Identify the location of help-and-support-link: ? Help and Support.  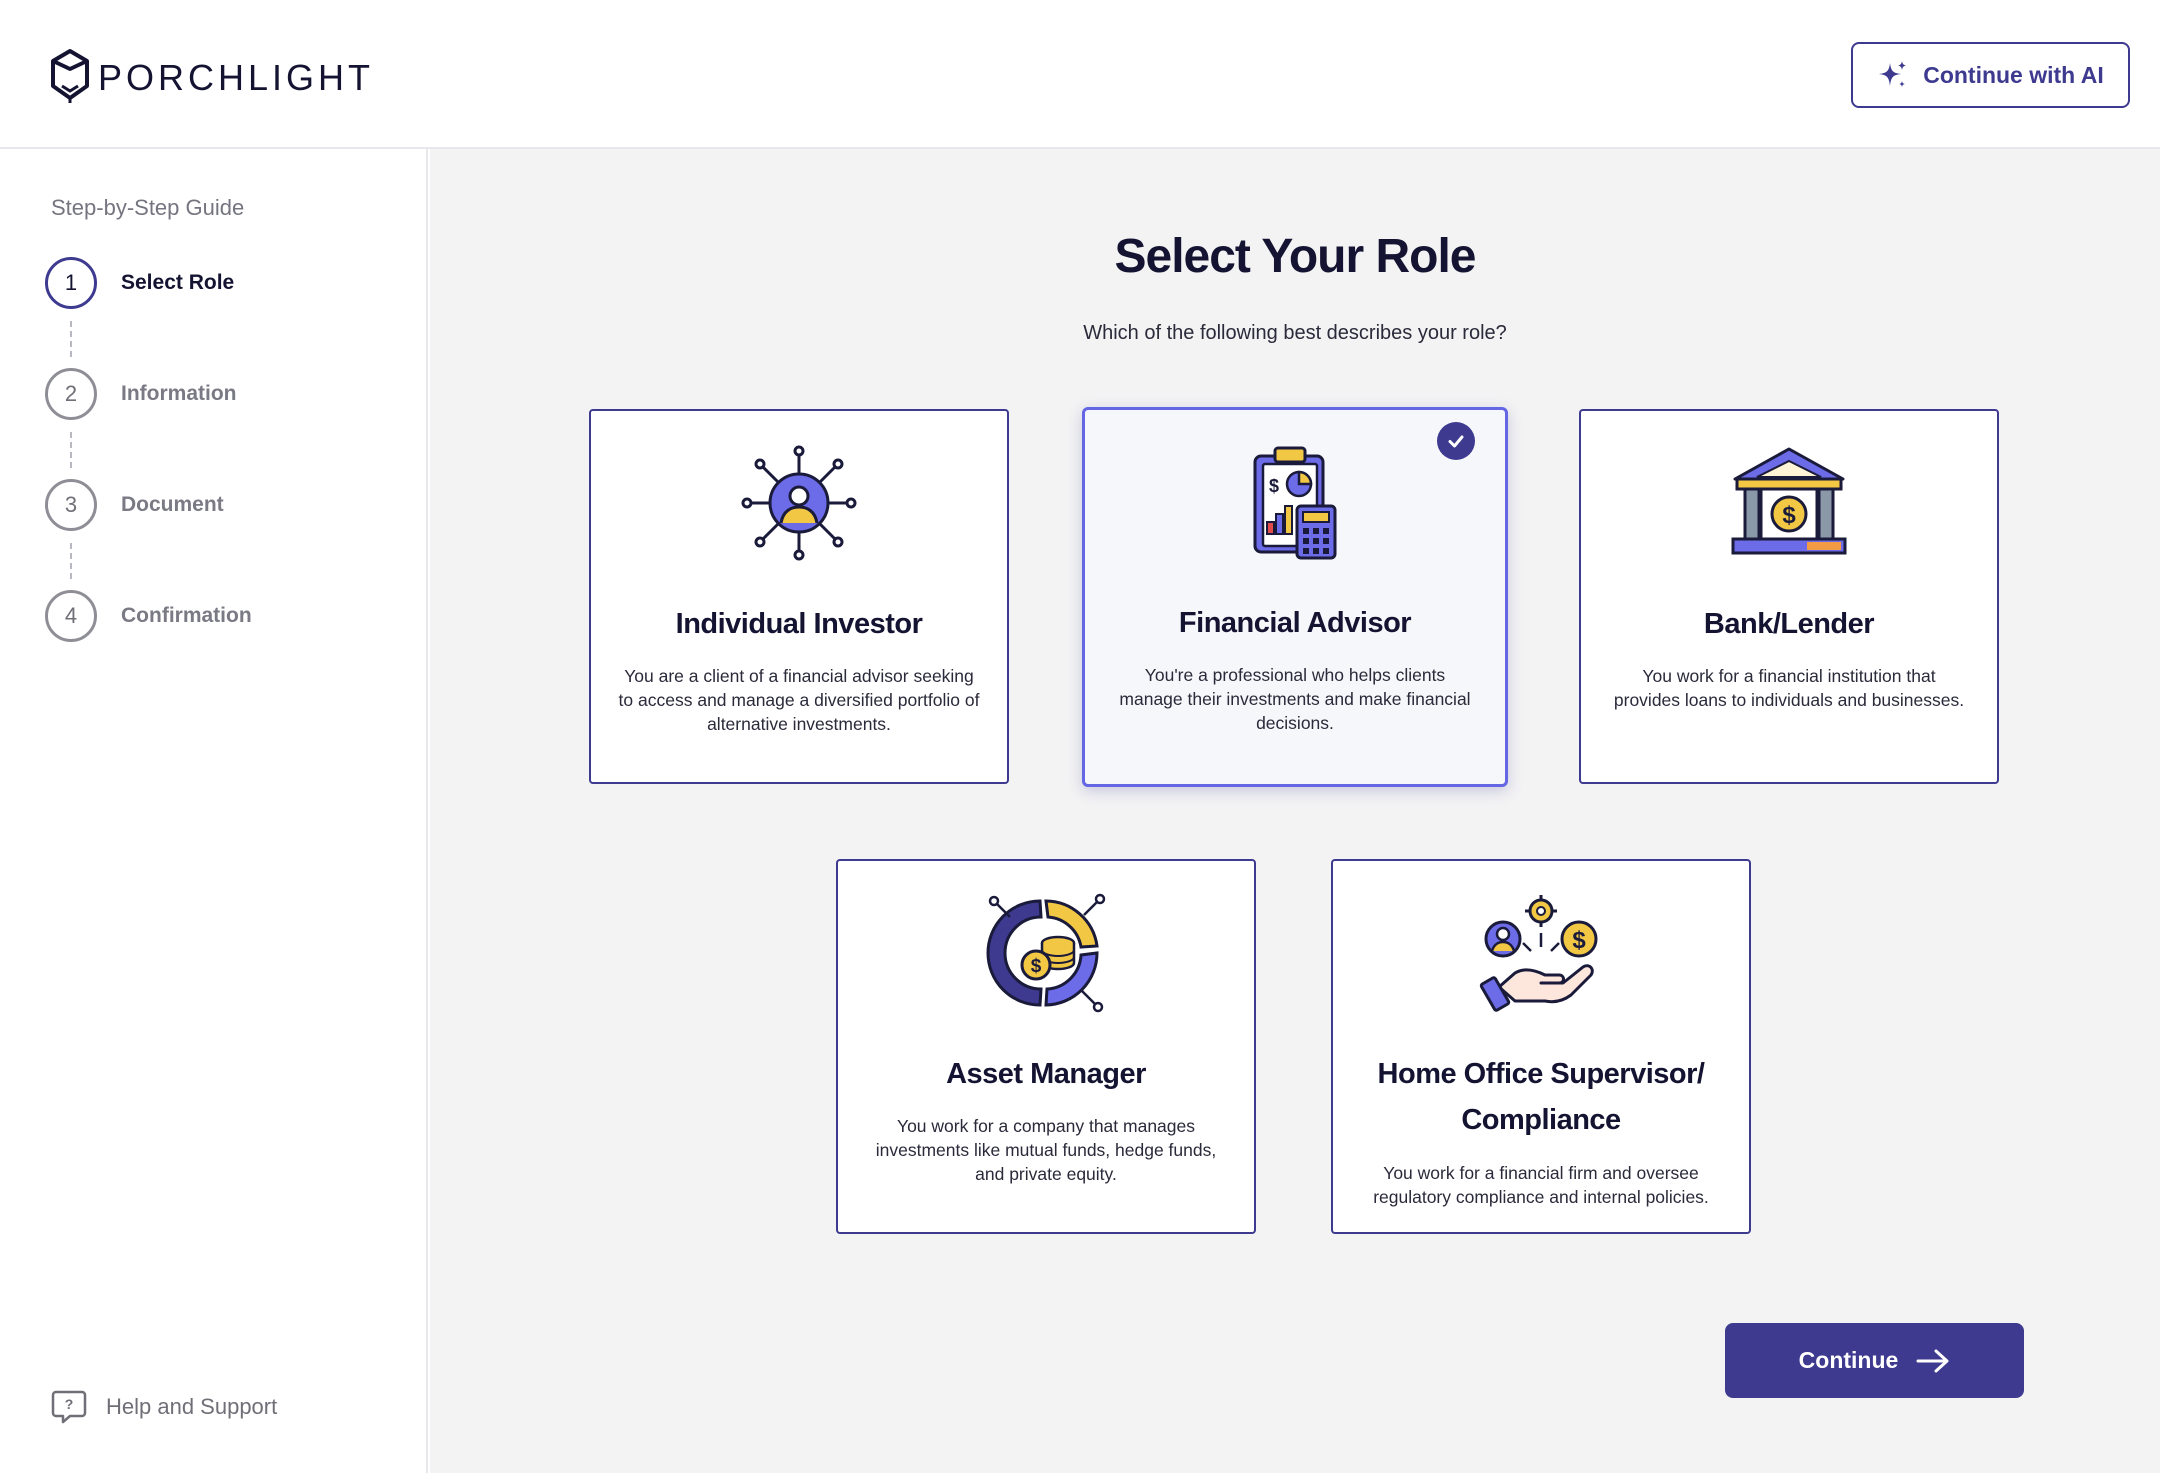
(163, 1407).